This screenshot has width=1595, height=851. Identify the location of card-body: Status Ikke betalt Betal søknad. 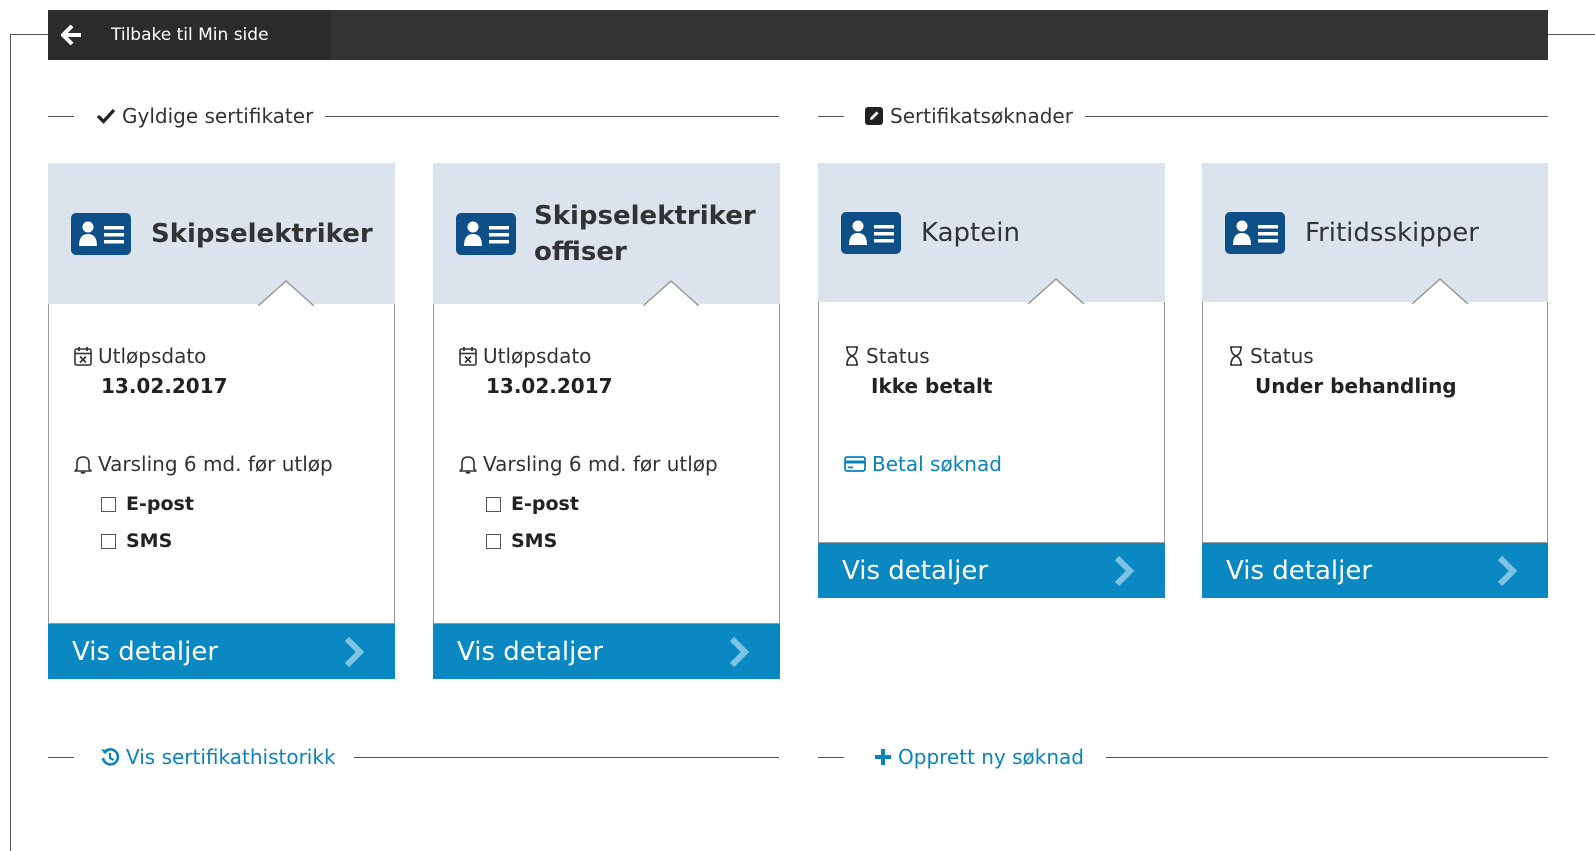
(991, 410).